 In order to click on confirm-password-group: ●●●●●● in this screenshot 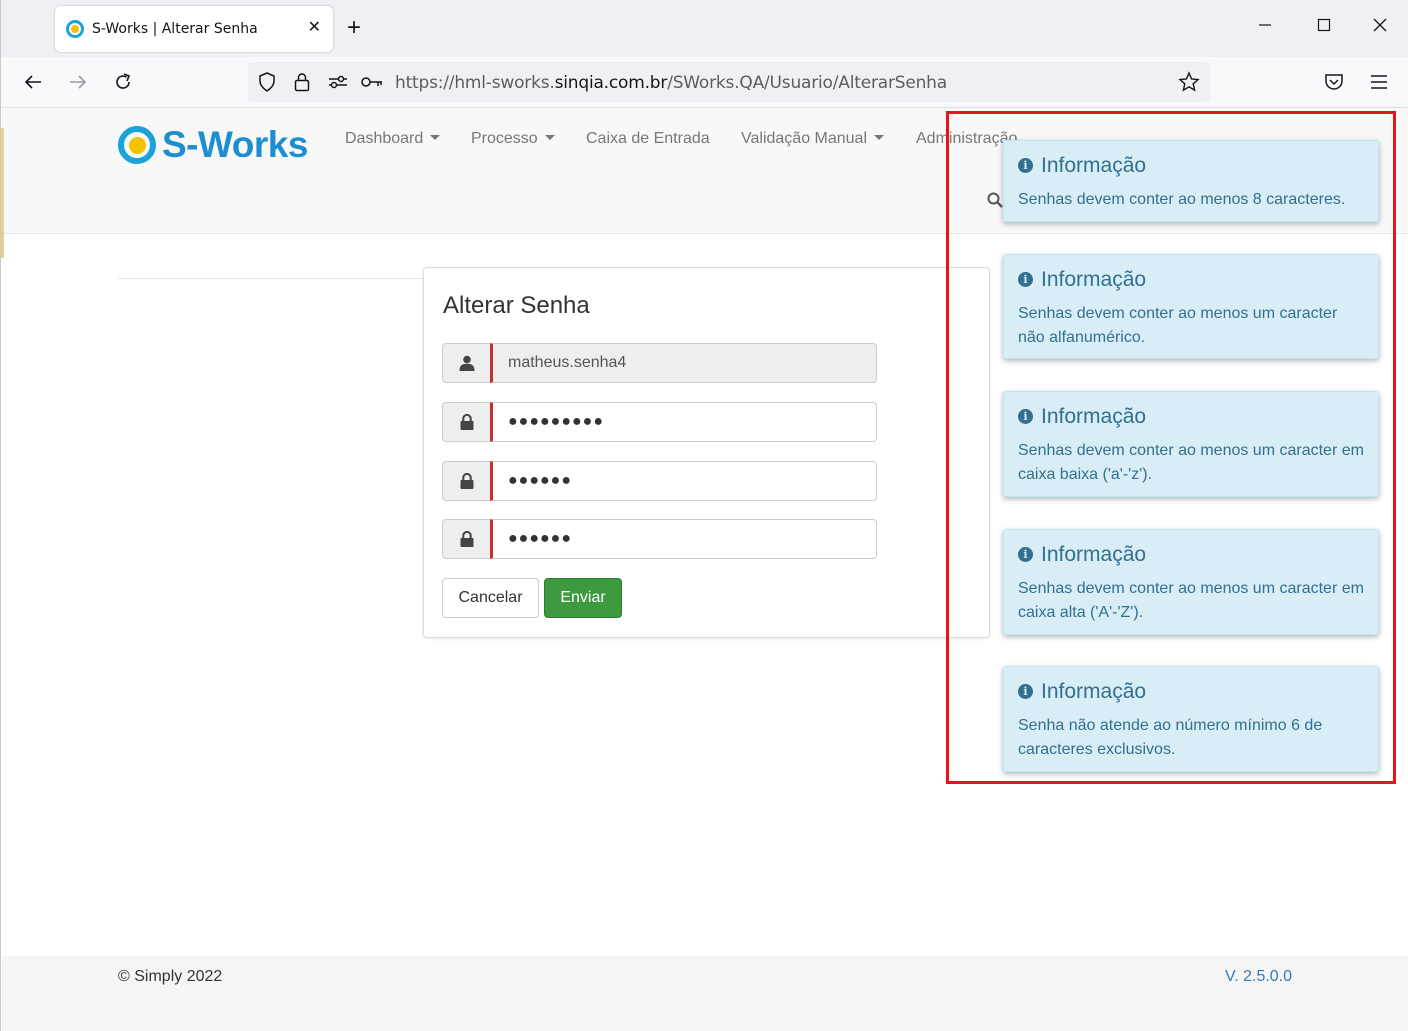, I will do `click(659, 539)`.